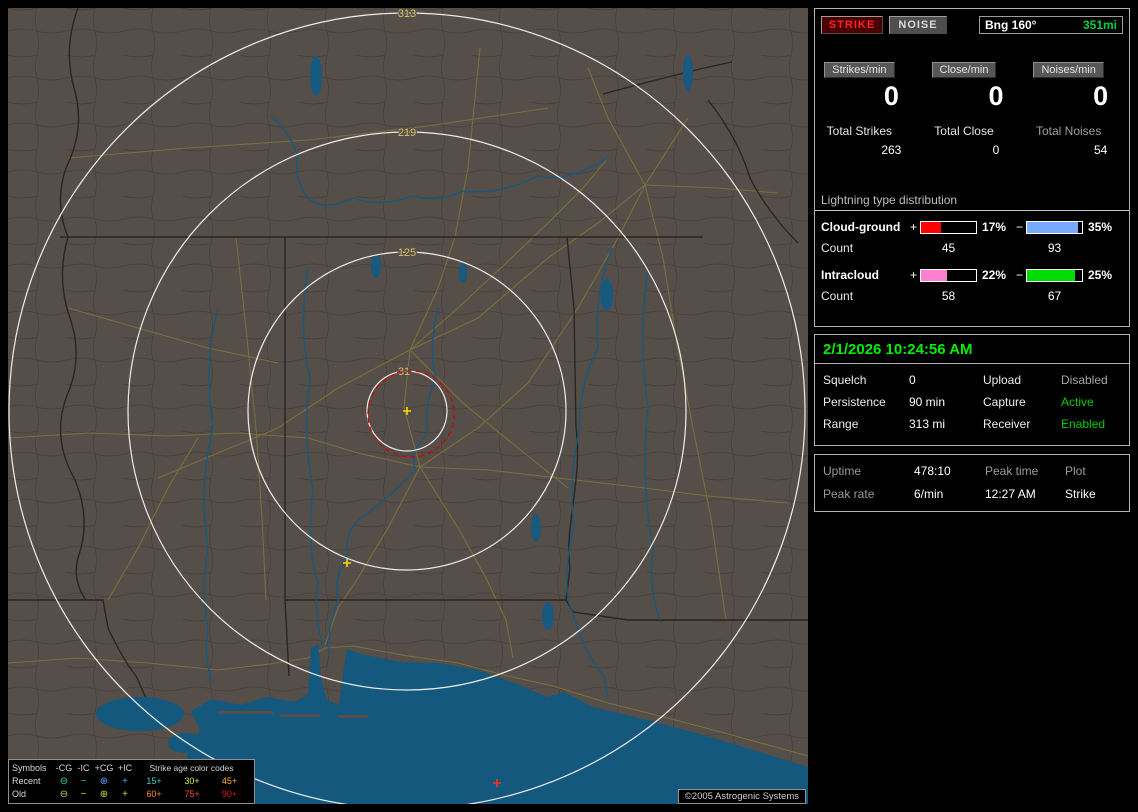 The image size is (1138, 812). Describe the element at coordinates (972, 349) in the screenshot. I see `datetime-display: 2/1/2026 10:24:56 AM` at that location.